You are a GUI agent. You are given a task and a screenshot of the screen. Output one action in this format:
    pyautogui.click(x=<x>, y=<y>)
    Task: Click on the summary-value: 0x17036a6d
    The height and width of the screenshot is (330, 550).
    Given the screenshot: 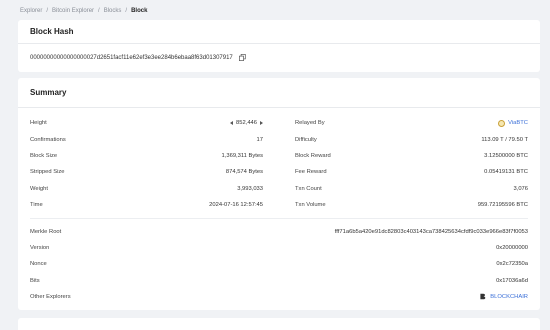 What is the action you would take?
    pyautogui.click(x=512, y=280)
    